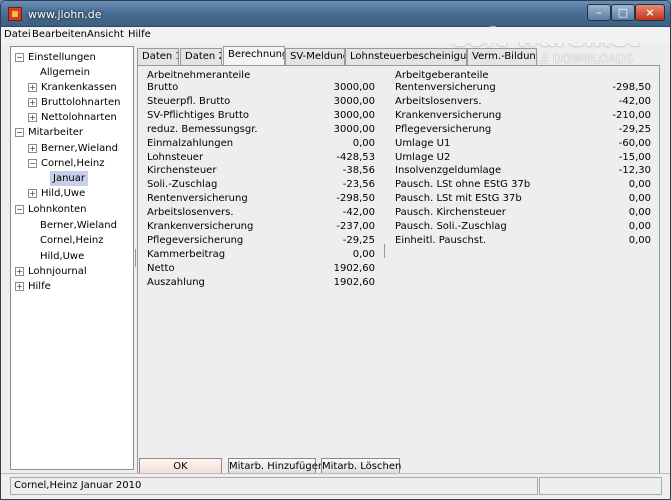  What do you see at coordinates (176, 282) in the screenshot?
I see `arbeitnehmer-label: Auszahlung` at bounding box center [176, 282].